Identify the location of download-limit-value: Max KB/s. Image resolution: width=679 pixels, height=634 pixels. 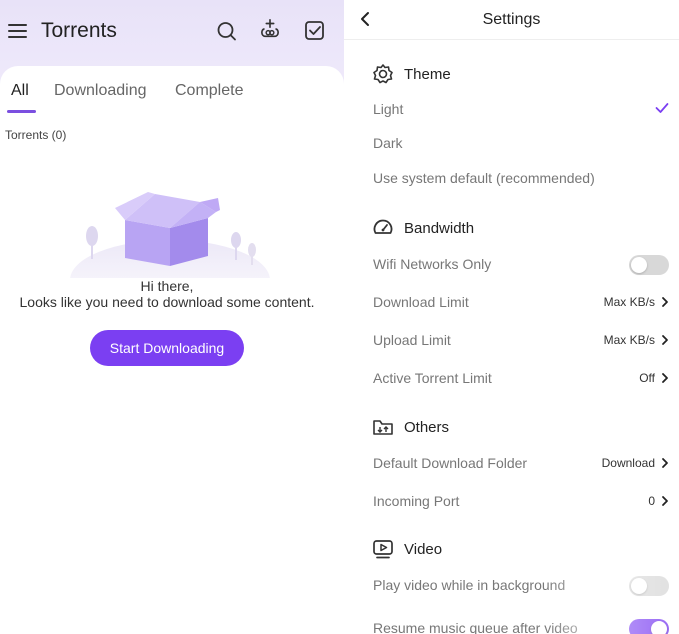
(629, 302).